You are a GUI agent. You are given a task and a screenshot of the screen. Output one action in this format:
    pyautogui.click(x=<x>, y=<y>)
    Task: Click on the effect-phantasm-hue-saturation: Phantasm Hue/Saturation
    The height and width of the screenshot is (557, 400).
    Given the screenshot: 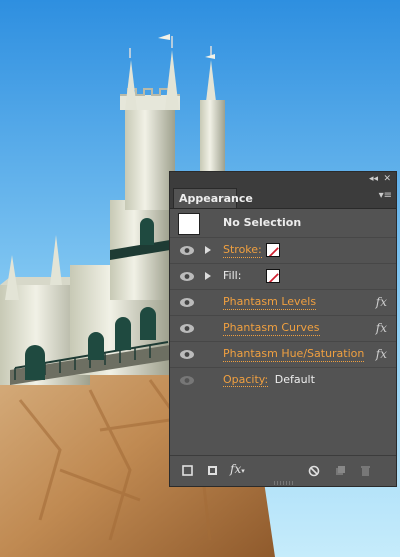 What is the action you would take?
    pyautogui.click(x=294, y=354)
    